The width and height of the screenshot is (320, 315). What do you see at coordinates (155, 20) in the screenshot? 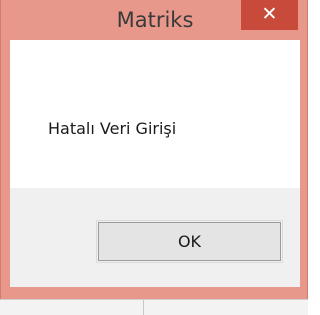
I see `title-bar: Matriks ✕` at bounding box center [155, 20].